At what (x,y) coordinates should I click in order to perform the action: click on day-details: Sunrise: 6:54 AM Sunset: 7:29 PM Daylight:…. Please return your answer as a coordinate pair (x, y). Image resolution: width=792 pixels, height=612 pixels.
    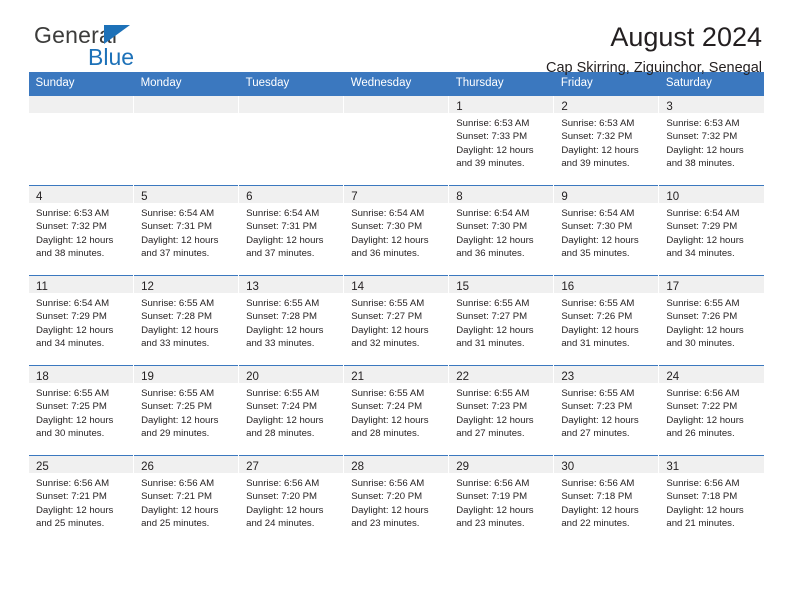
    Looking at the image, I should click on (711, 231).